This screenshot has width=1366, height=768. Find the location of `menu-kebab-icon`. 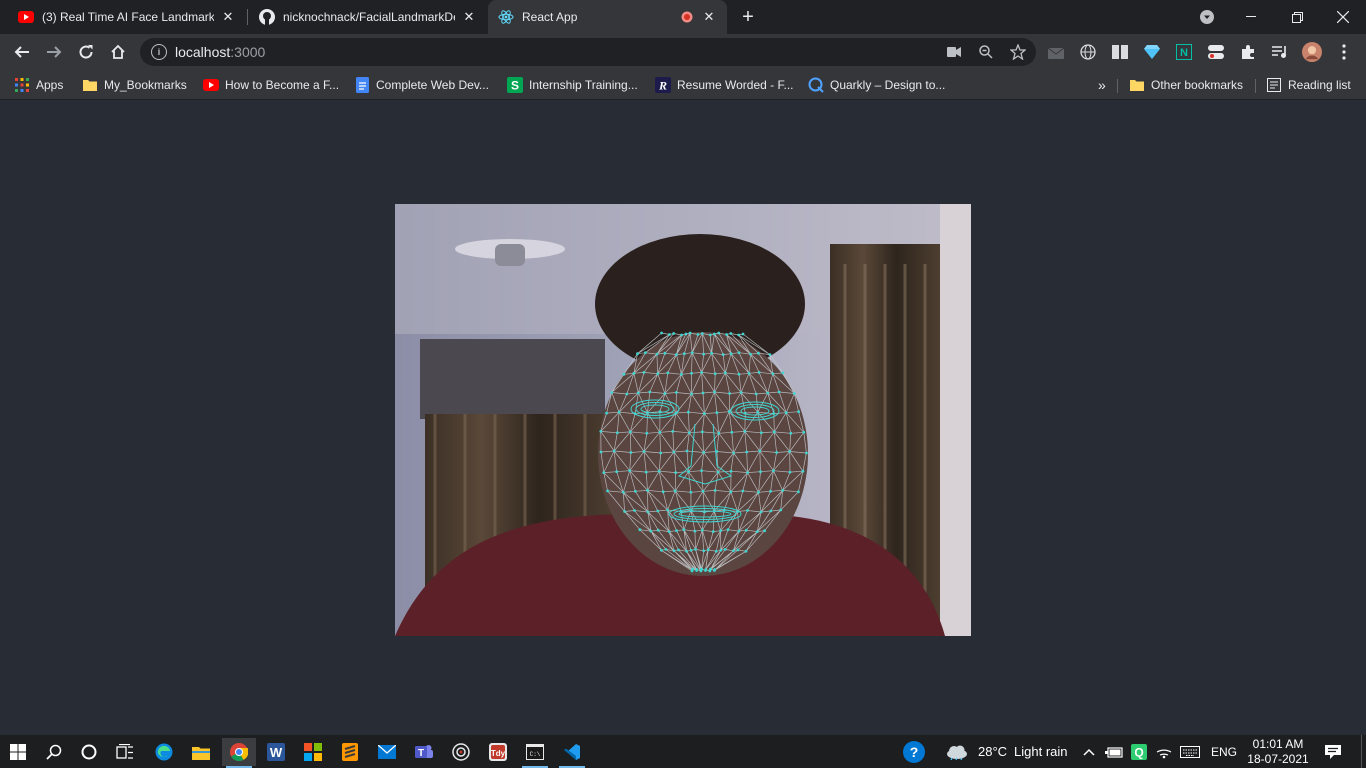

menu-kebab-icon is located at coordinates (1344, 52).